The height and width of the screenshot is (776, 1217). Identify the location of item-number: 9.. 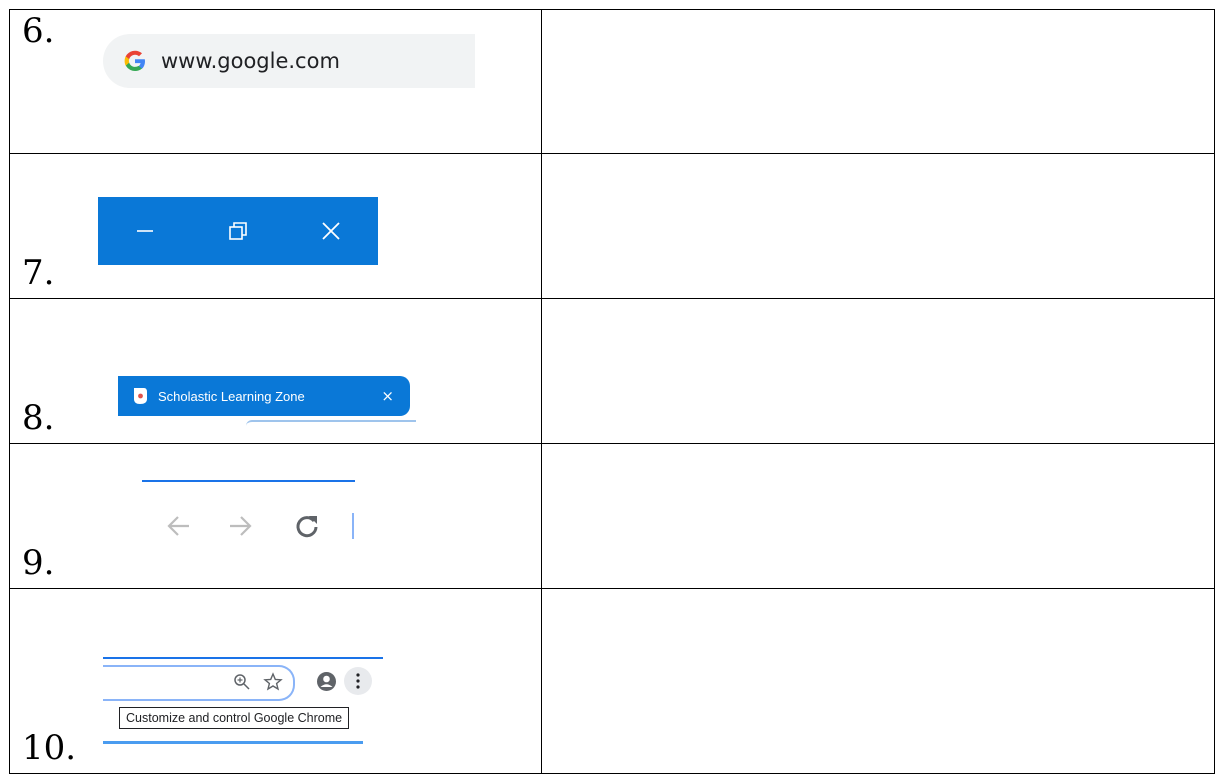
(38, 563).